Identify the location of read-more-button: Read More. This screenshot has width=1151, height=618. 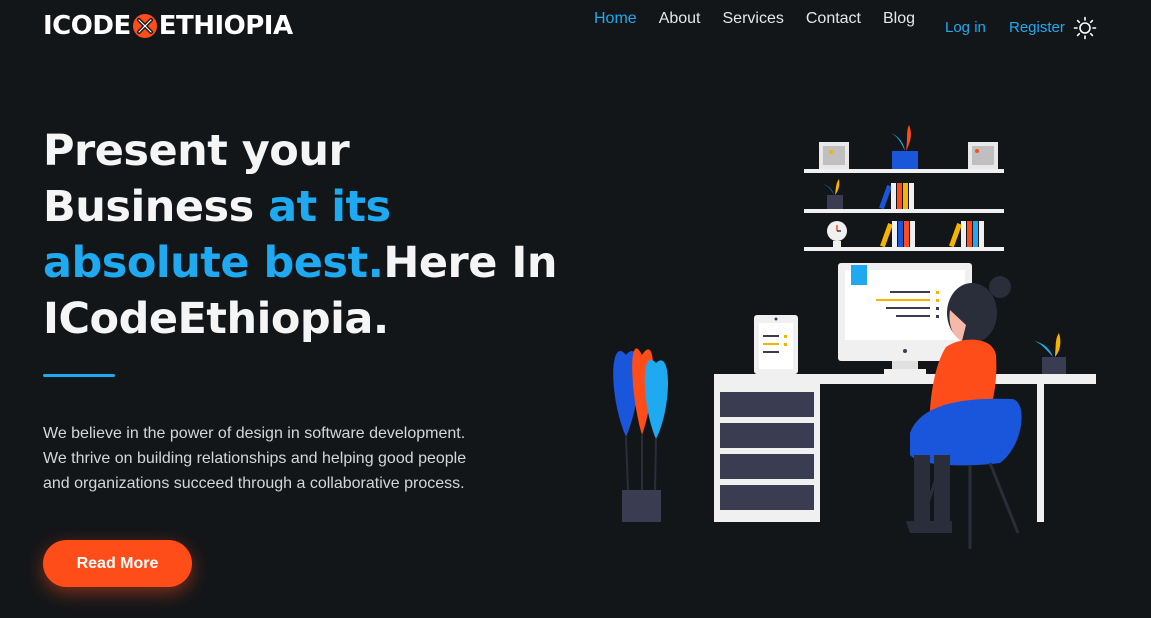
(117, 563).